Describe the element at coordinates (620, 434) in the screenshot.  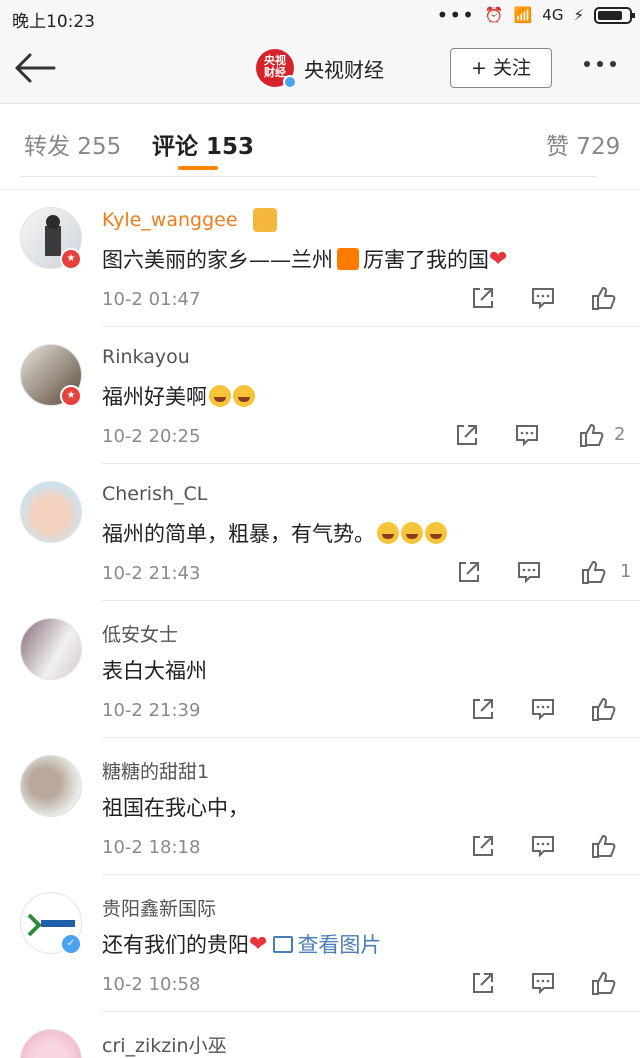
I see `like-count: 2` at that location.